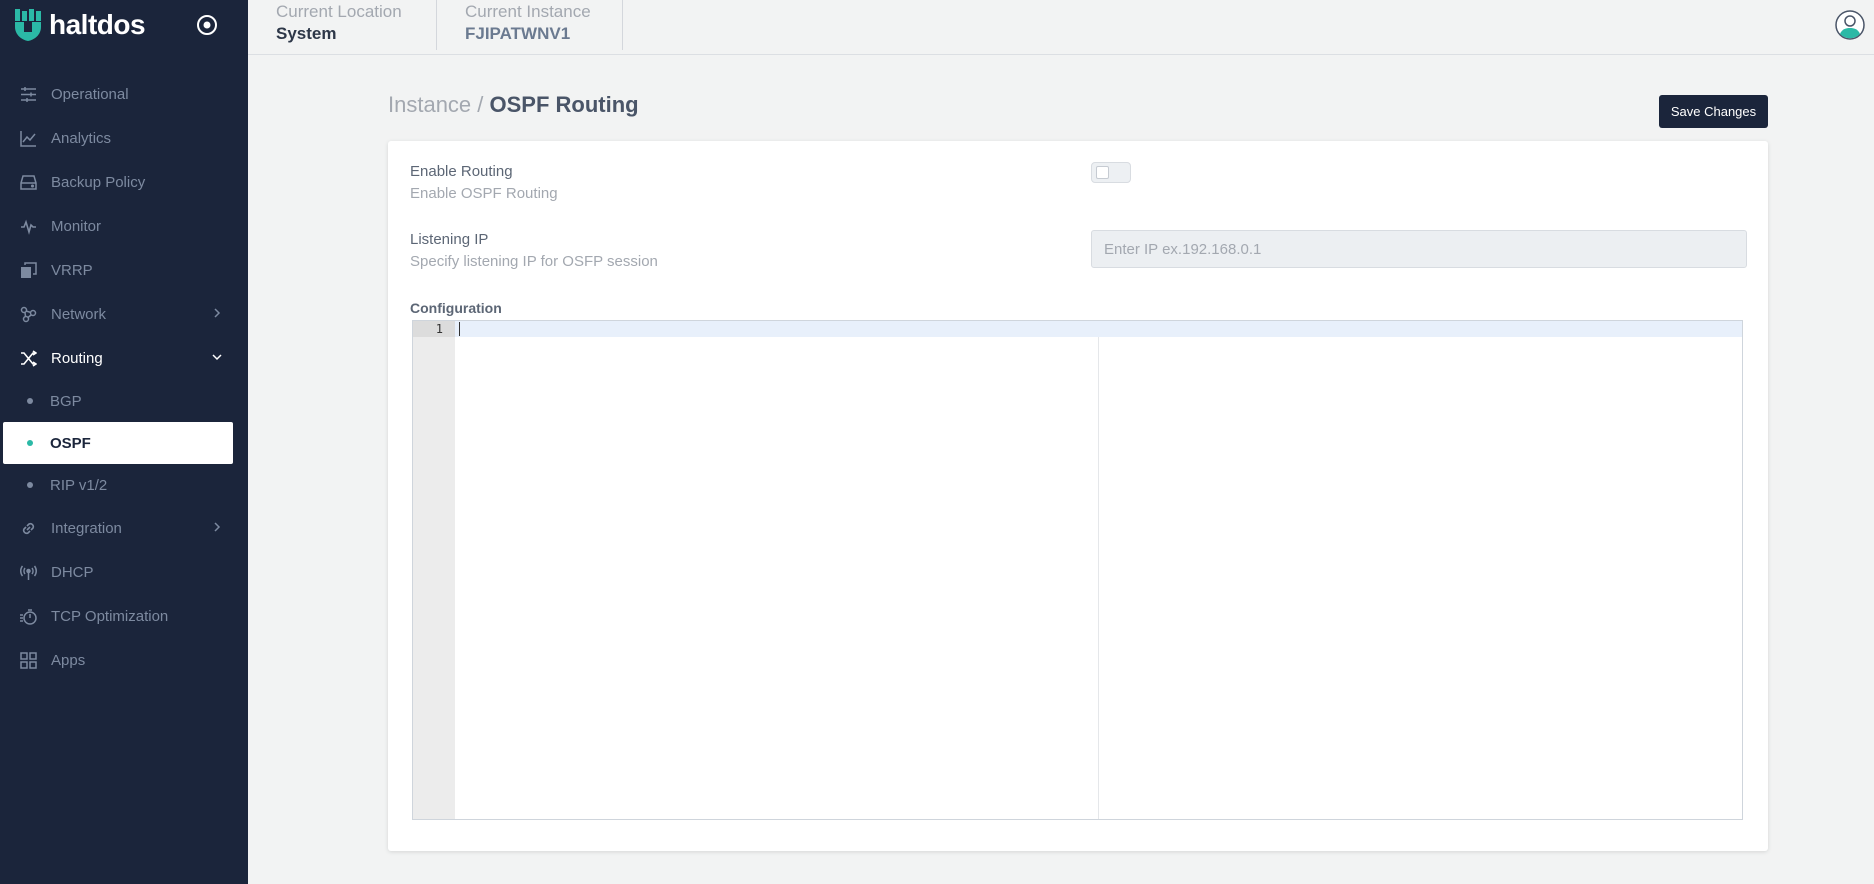 The image size is (1874, 884). Describe the element at coordinates (459, 329) in the screenshot. I see `editor-cursor` at that location.